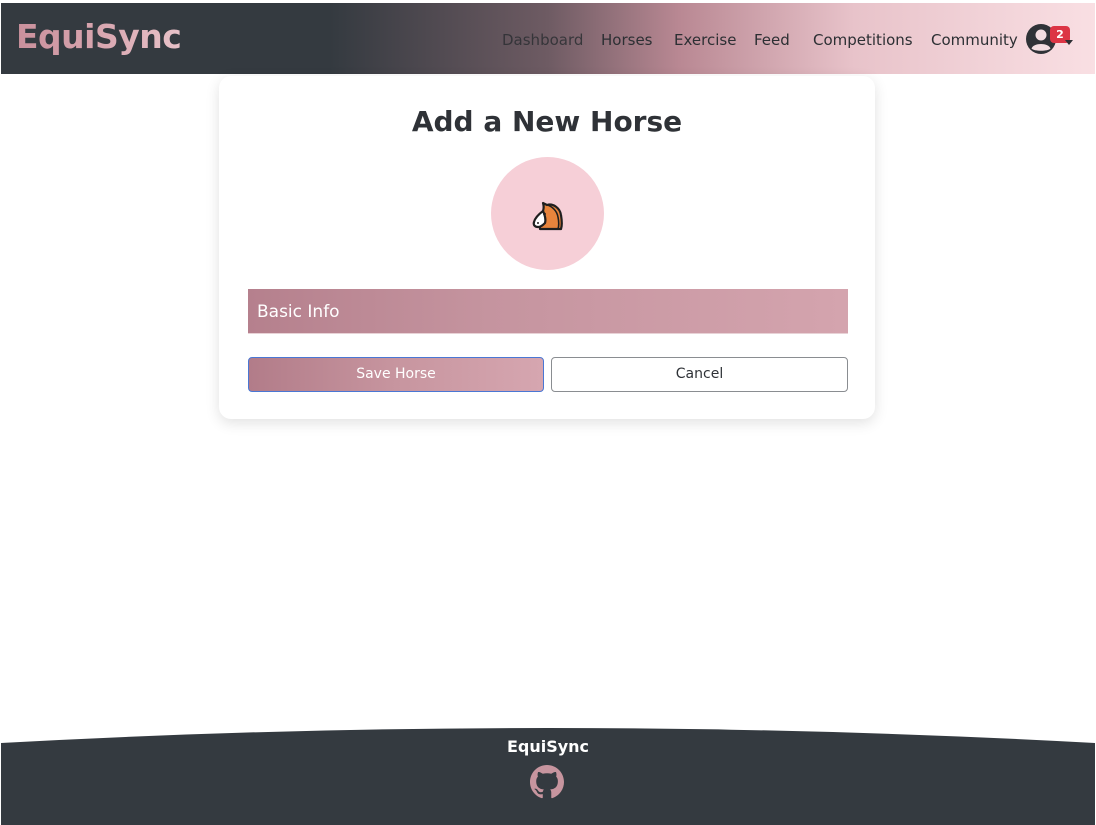 This screenshot has height=825, width=1096. What do you see at coordinates (1049, 41) in the screenshot?
I see `user-menu-dropdown: 2` at bounding box center [1049, 41].